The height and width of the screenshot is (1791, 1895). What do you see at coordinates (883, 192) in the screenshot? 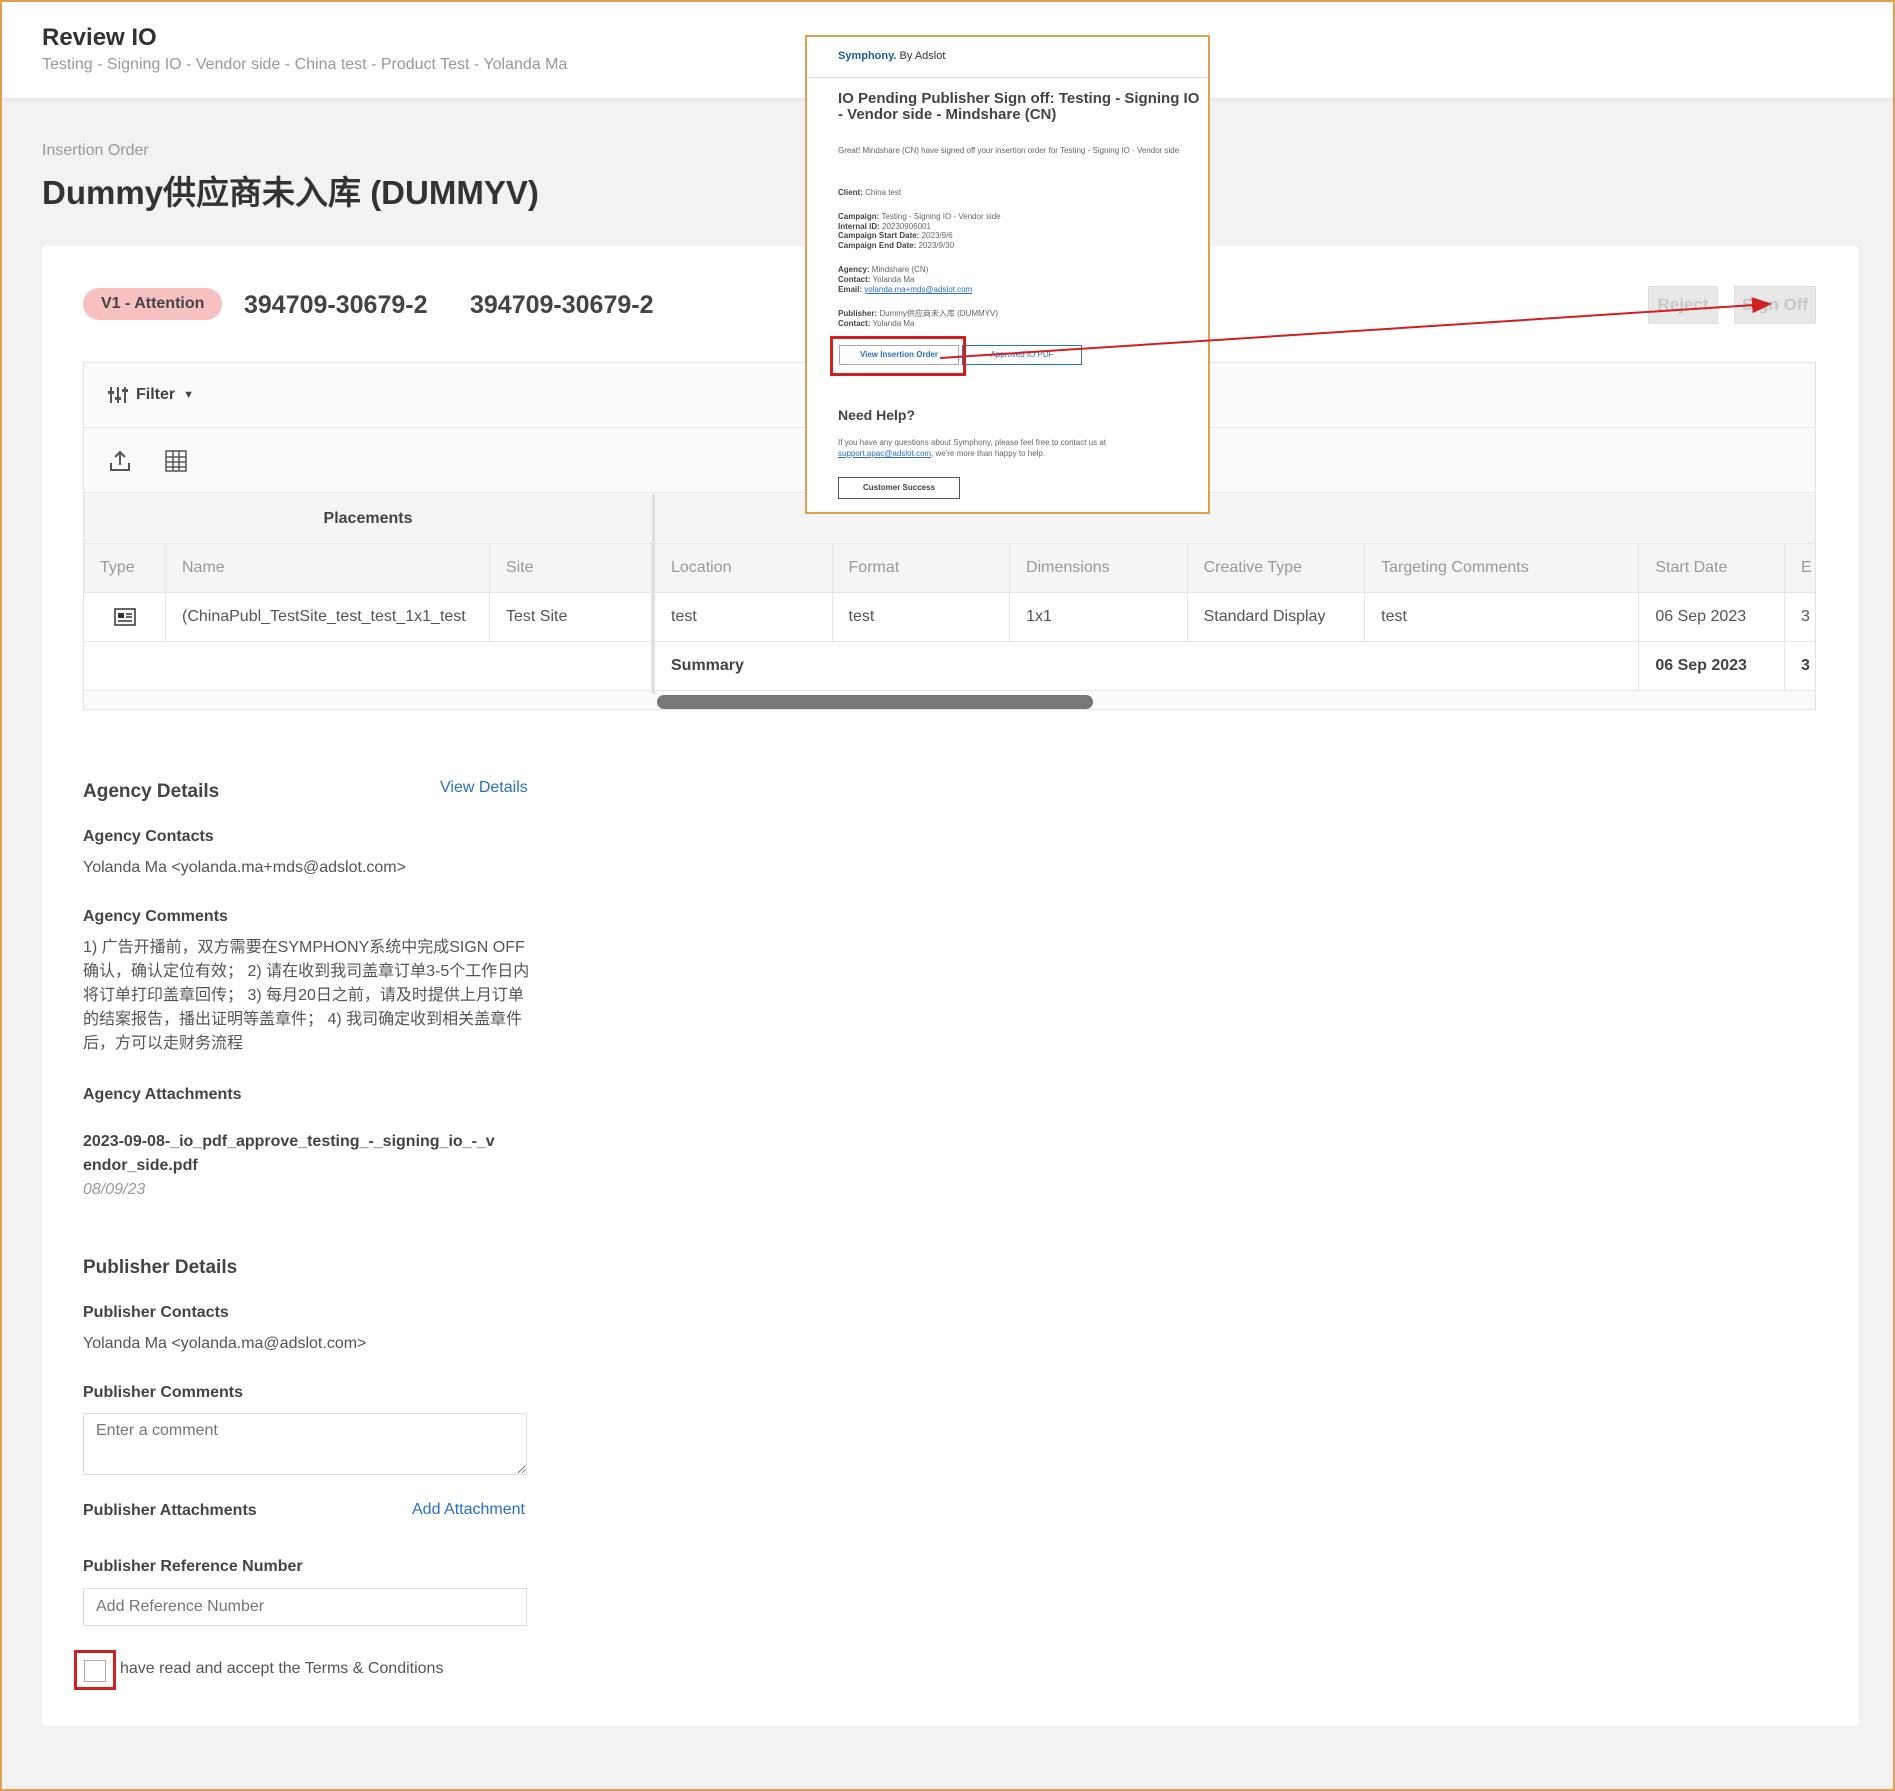
I see `client-value: China test` at bounding box center [883, 192].